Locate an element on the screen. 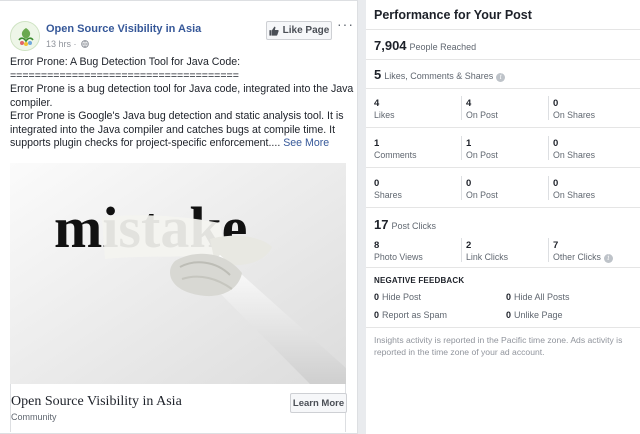  comments-on-post-cell: 1 On Post is located at coordinates (510, 149).